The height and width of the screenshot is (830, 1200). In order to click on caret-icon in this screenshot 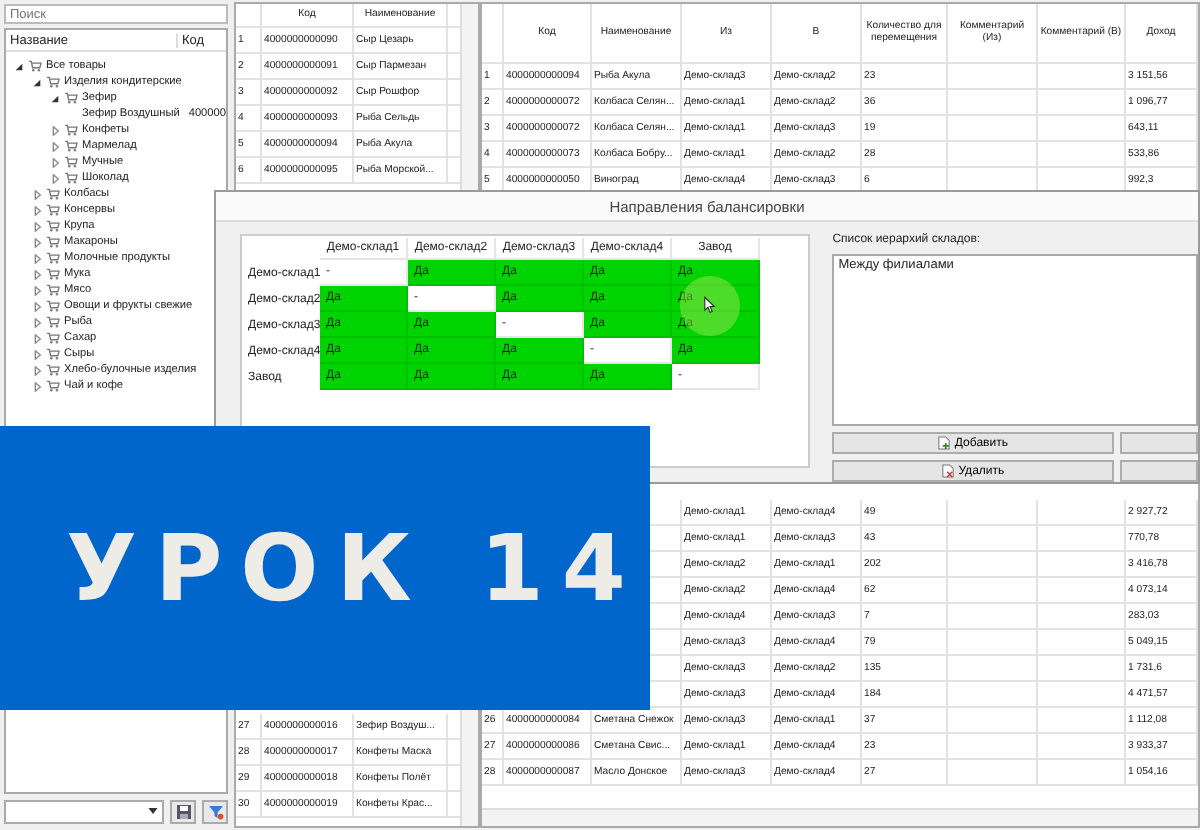, I will do `click(153, 811)`.